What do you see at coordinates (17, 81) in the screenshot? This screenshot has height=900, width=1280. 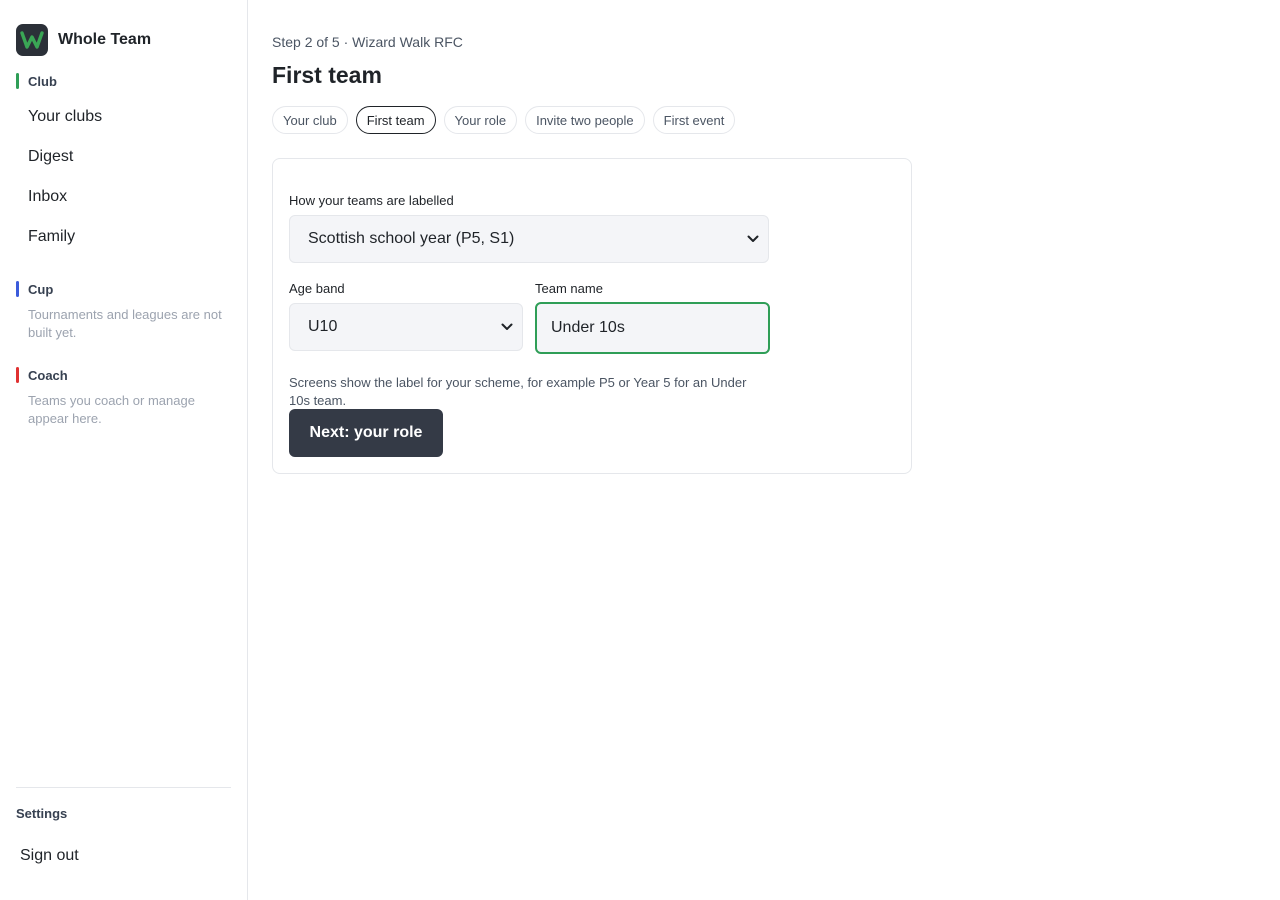 I see `club-accent-bar` at bounding box center [17, 81].